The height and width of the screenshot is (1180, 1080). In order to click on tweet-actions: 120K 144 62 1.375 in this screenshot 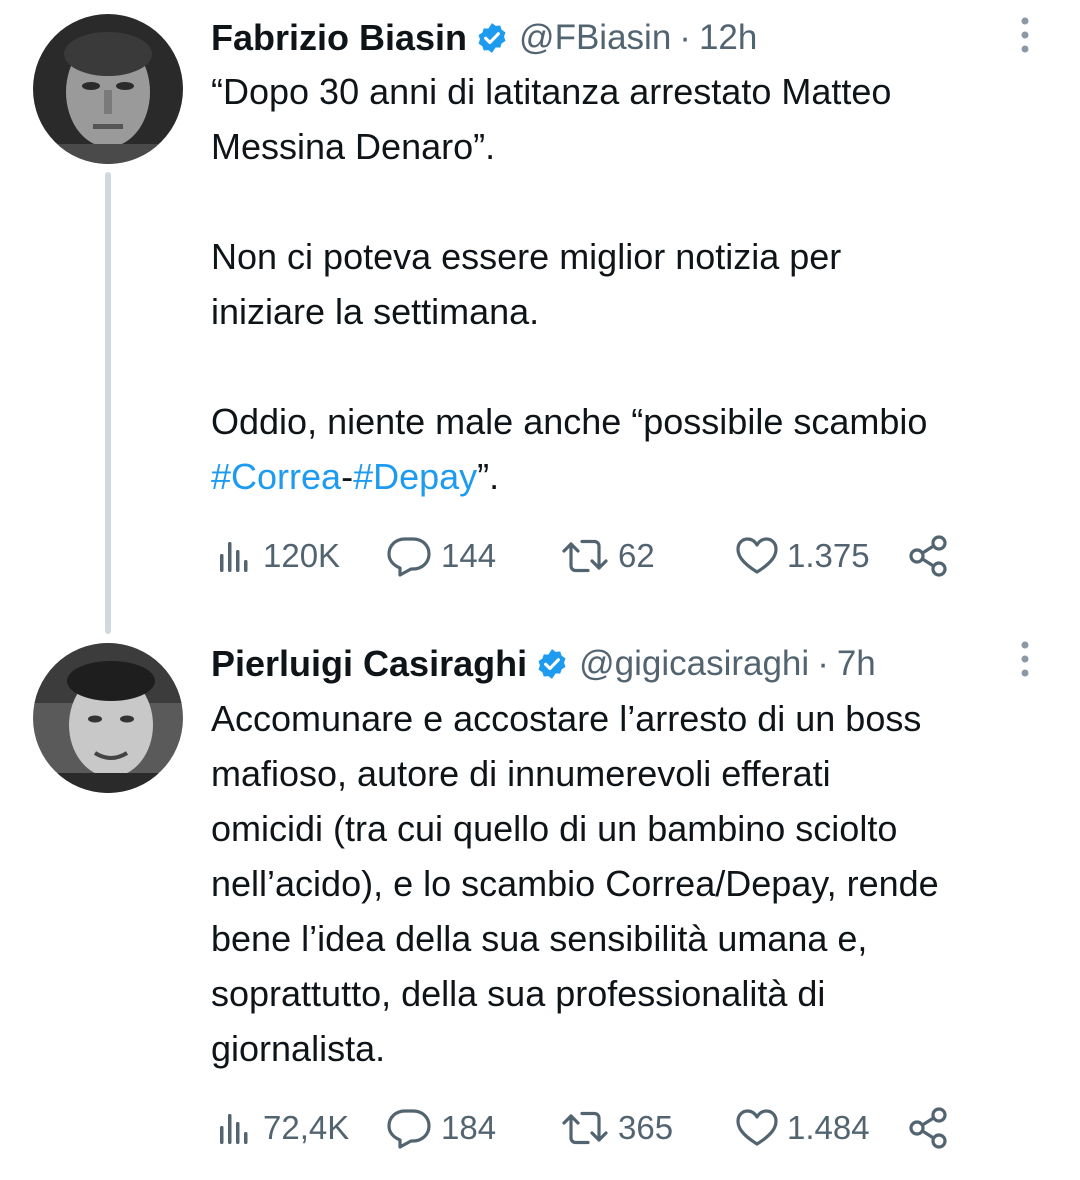, I will do `click(540, 556)`.